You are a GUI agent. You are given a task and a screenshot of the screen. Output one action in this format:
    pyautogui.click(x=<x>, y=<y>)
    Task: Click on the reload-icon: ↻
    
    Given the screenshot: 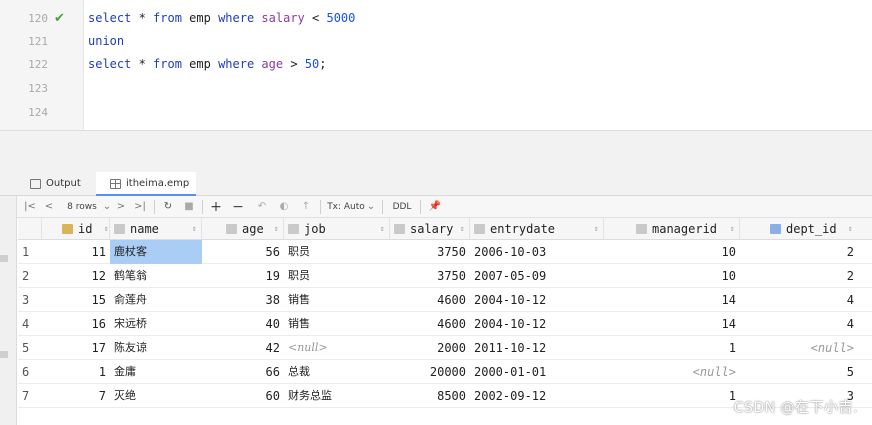 What is the action you would take?
    pyautogui.click(x=168, y=207)
    